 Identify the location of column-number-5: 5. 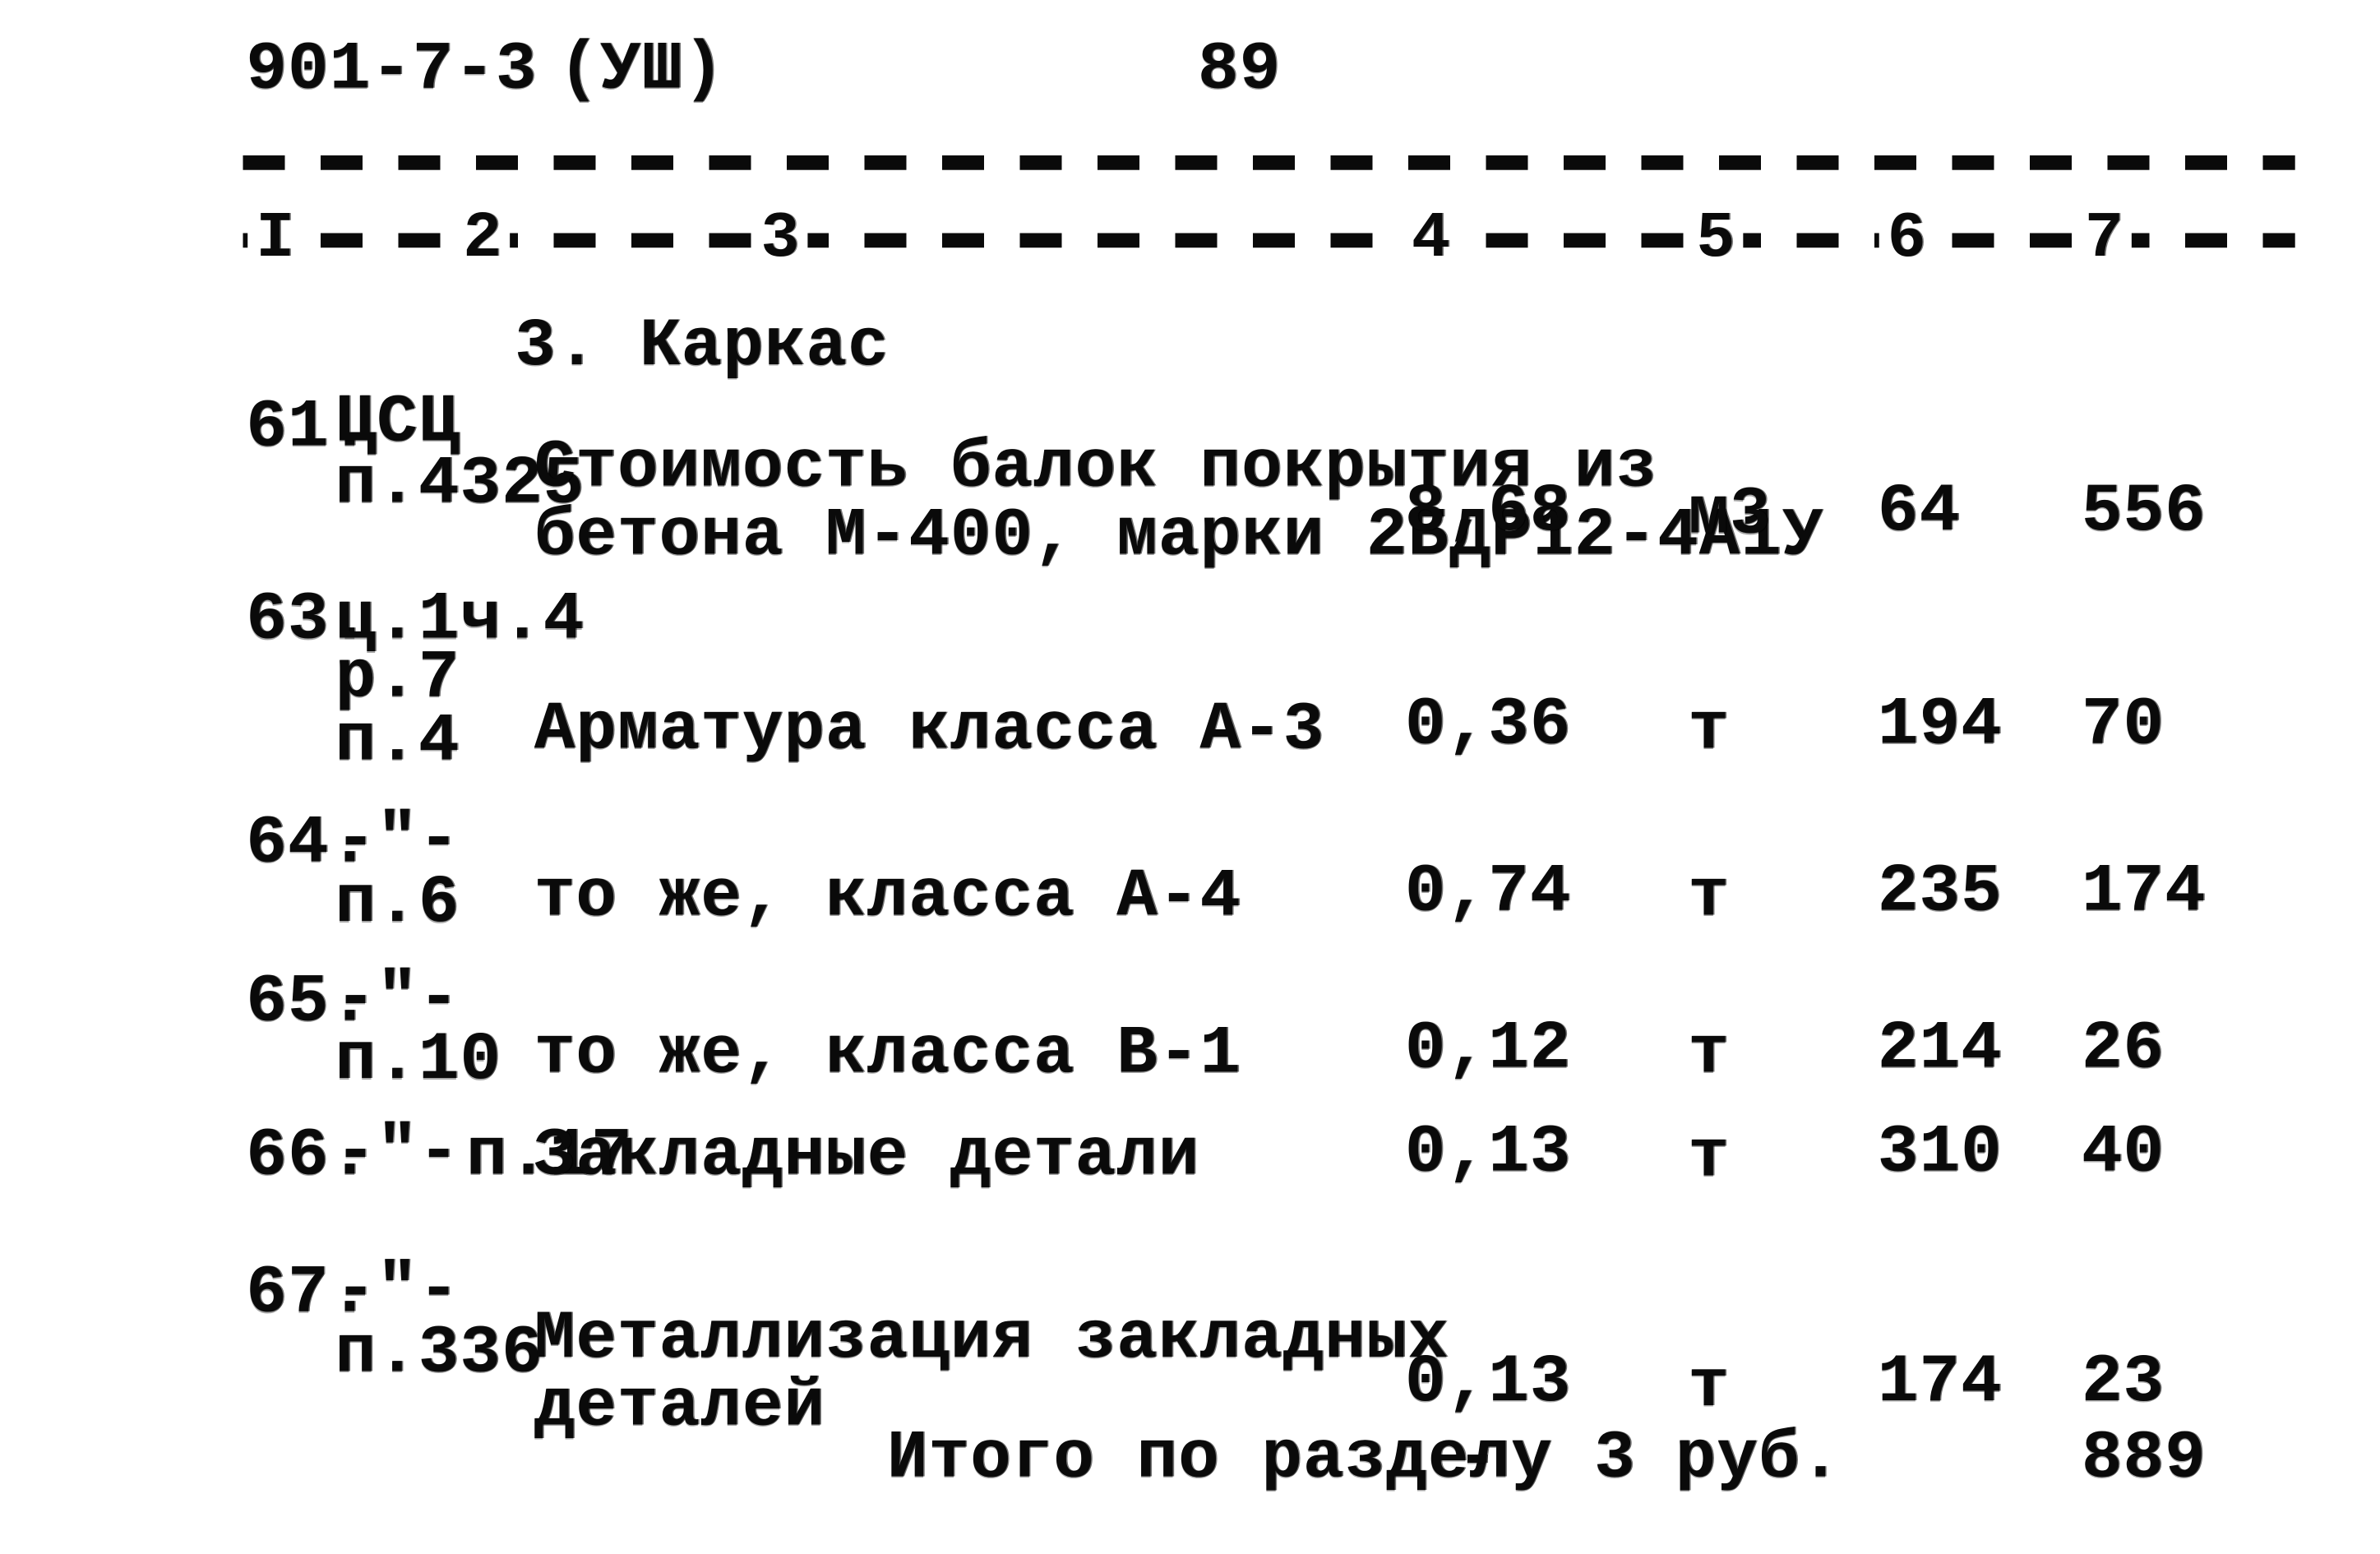
(1716, 250).